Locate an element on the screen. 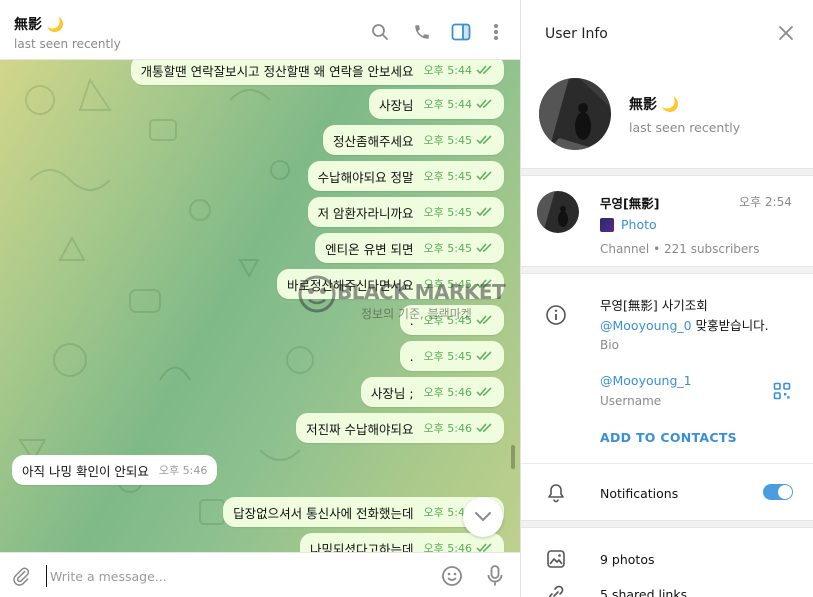 Image resolution: width=813 pixels, height=597 pixels. chevron-down-icon is located at coordinates (483, 517).